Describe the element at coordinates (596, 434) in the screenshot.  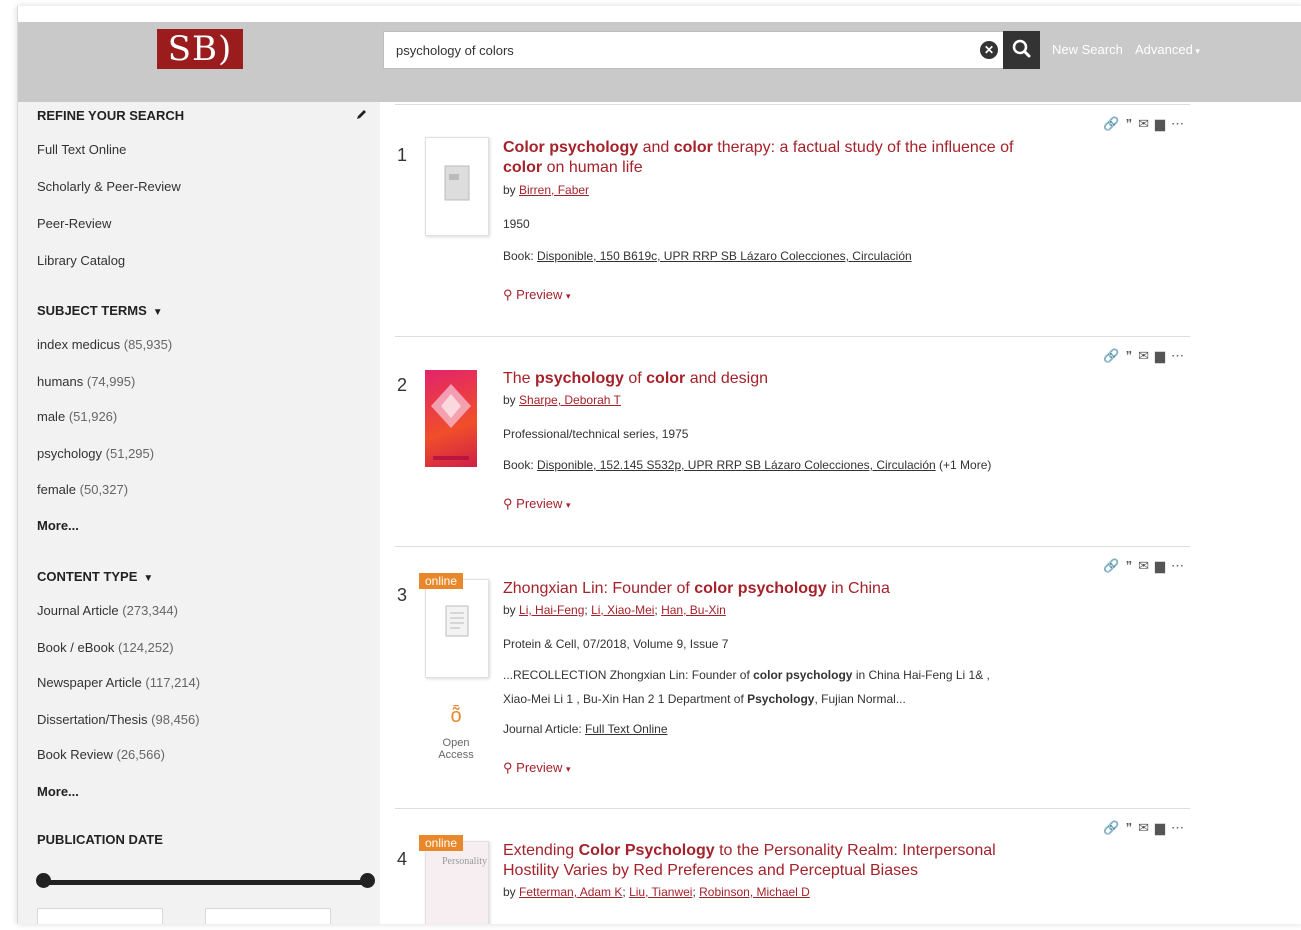
I see `result-meta: Professional/technical series, 1975` at that location.